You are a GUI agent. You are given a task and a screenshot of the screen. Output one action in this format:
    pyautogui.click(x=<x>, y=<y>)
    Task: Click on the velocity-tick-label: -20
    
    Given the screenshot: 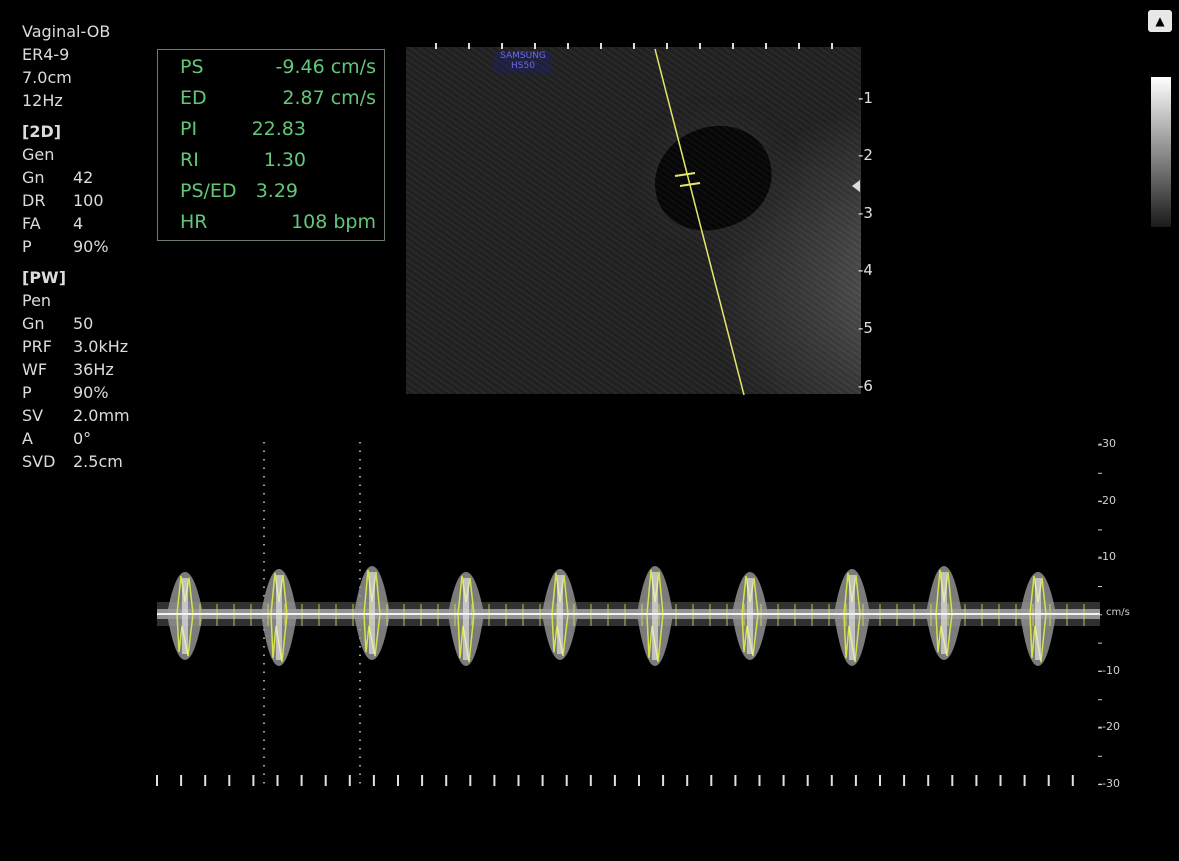 What is the action you would take?
    pyautogui.click(x=1110, y=726)
    